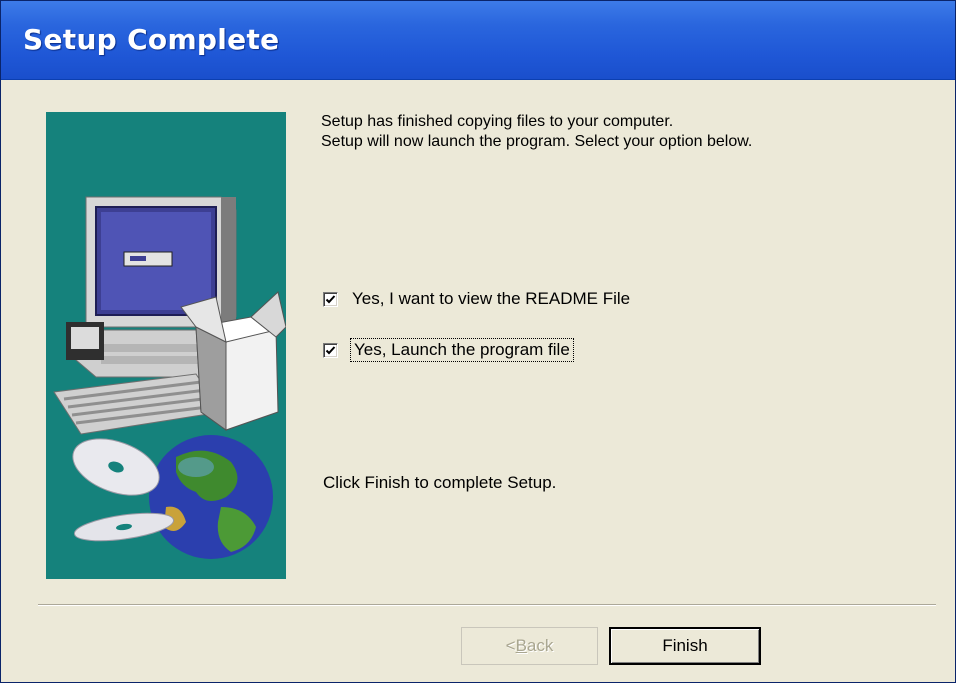  Describe the element at coordinates (685, 646) in the screenshot. I see `finish-button: Finish` at that location.